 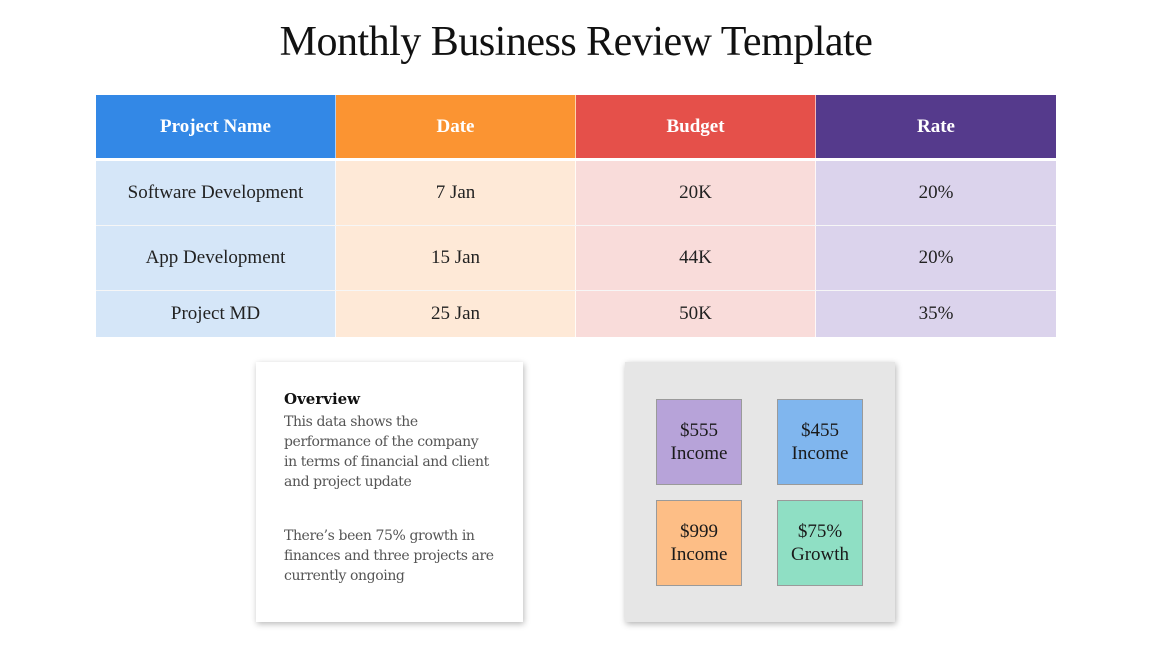 What do you see at coordinates (696, 126) in the screenshot?
I see `header-budget: Budget` at bounding box center [696, 126].